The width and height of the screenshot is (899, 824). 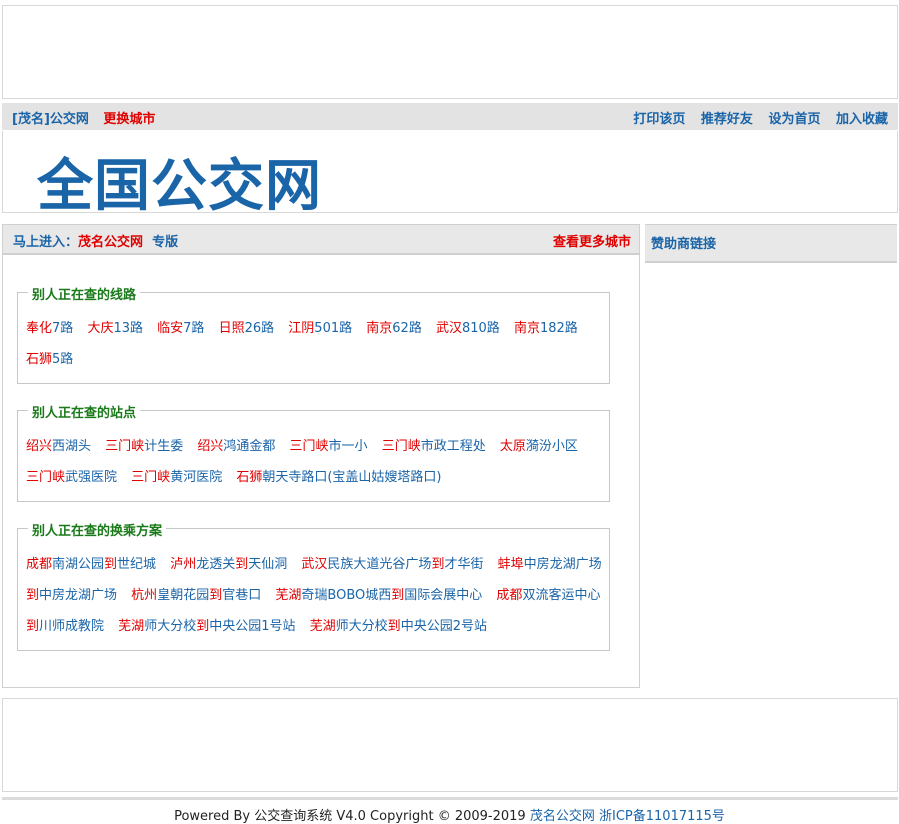 What do you see at coordinates (267, 564) in the screenshot?
I see `transfer-to-link: 天仙洞` at bounding box center [267, 564].